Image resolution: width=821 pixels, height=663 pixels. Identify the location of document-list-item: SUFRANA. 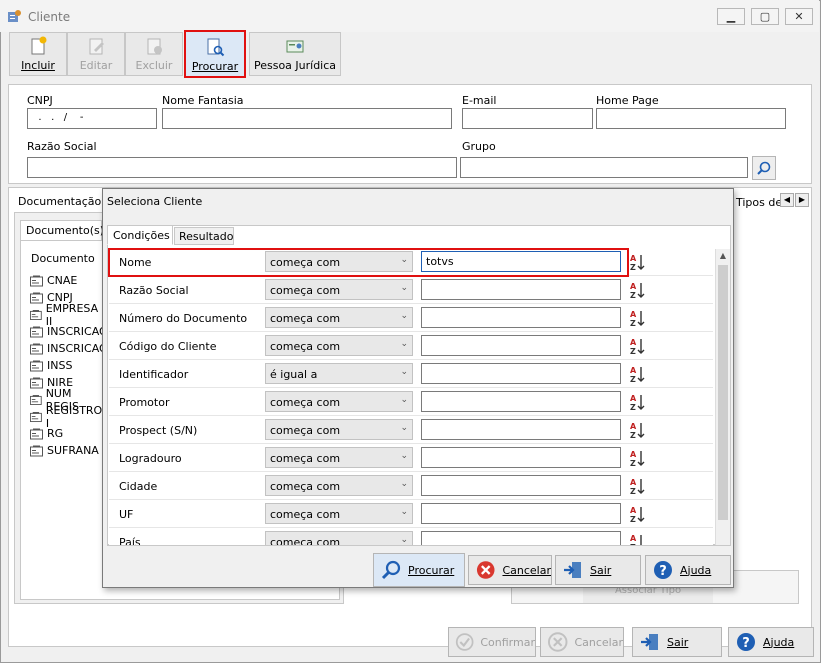
(64, 450).